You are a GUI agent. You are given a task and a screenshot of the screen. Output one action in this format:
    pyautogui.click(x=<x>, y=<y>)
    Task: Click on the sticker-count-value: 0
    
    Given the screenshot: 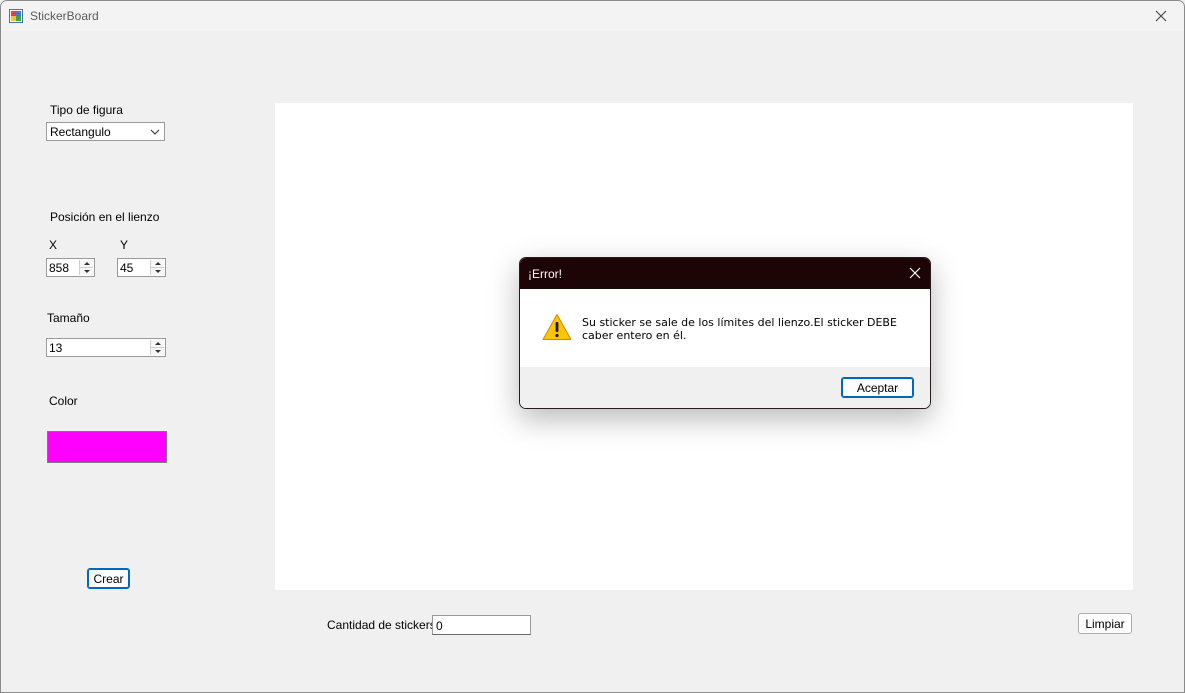 What is the action you would take?
    pyautogui.click(x=439, y=626)
    